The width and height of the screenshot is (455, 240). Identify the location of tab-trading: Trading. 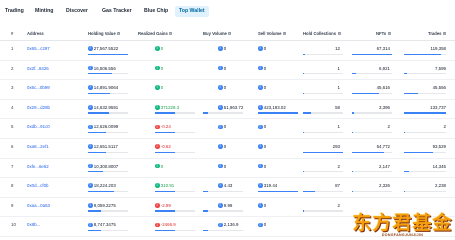
(14, 11).